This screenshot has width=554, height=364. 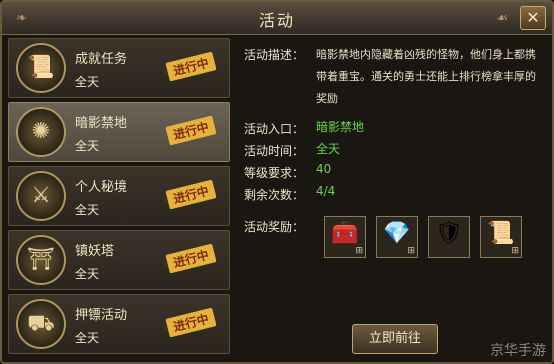 I want to click on reward-slot: 💎 ⊞, so click(x=397, y=237).